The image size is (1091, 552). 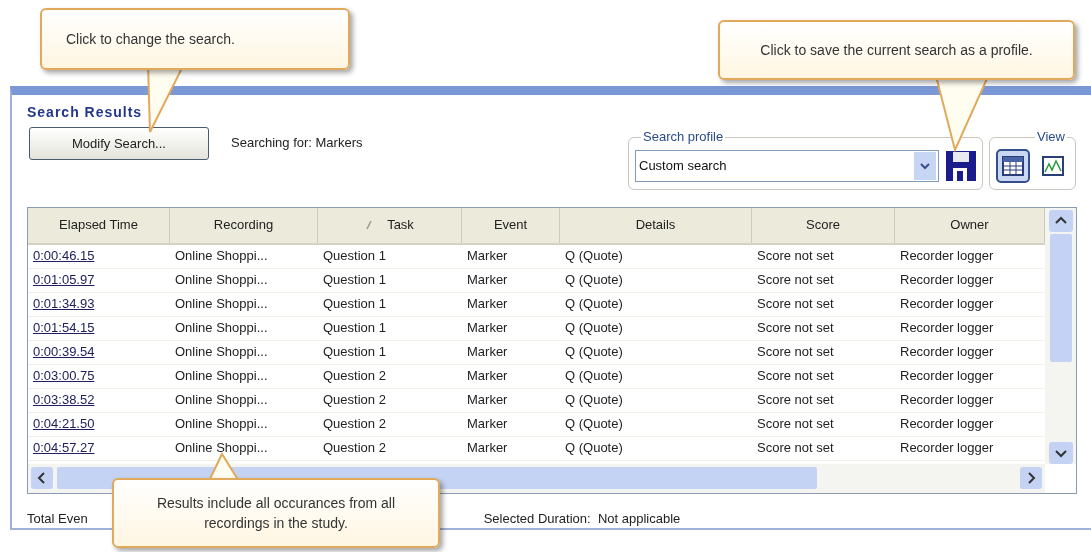 I want to click on panel-title: Search Results, so click(x=85, y=112).